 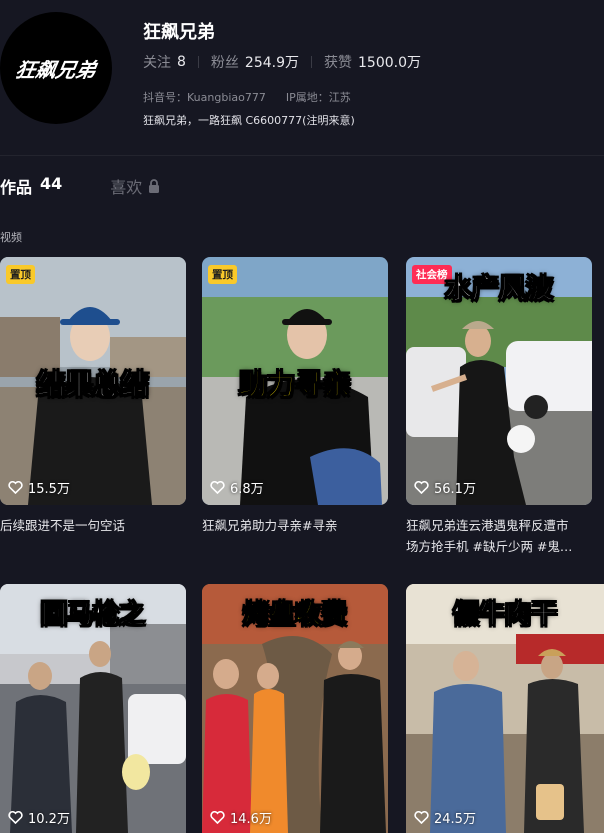 What do you see at coordinates (295, 708) in the screenshot?
I see `video-card: 烤盘收费 14.6万` at bounding box center [295, 708].